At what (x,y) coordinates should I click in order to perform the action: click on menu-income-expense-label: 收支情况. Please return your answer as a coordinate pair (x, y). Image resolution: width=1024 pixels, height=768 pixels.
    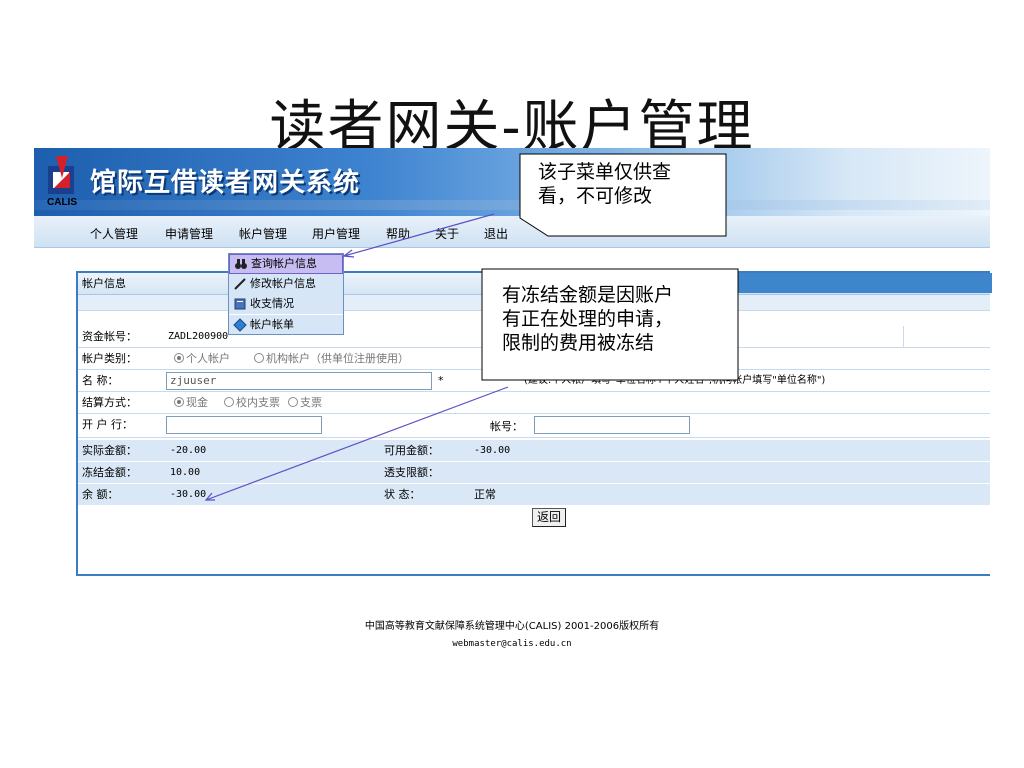
    Looking at the image, I should click on (272, 303).